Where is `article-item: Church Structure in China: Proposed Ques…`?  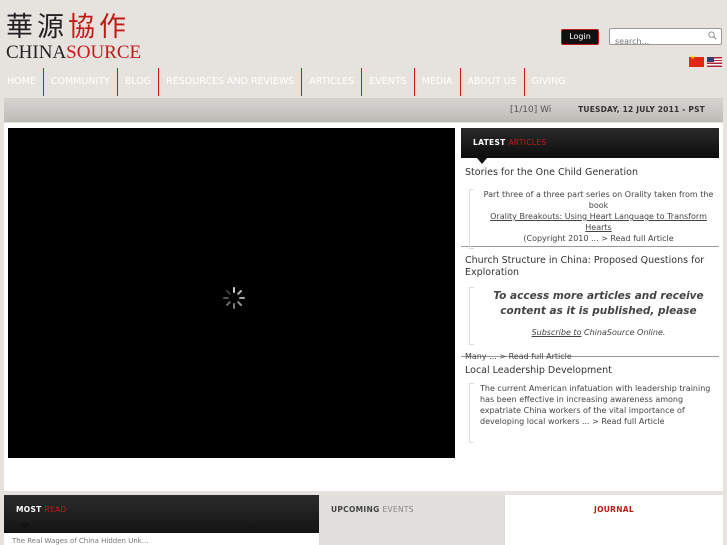 article-item: Church Structure in China: Proposed Ques… is located at coordinates (590, 304).